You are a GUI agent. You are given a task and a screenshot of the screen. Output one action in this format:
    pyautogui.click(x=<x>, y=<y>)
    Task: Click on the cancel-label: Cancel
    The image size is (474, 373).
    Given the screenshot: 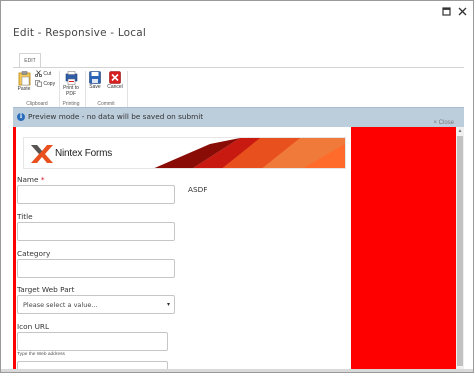 What is the action you would take?
    pyautogui.click(x=115, y=87)
    